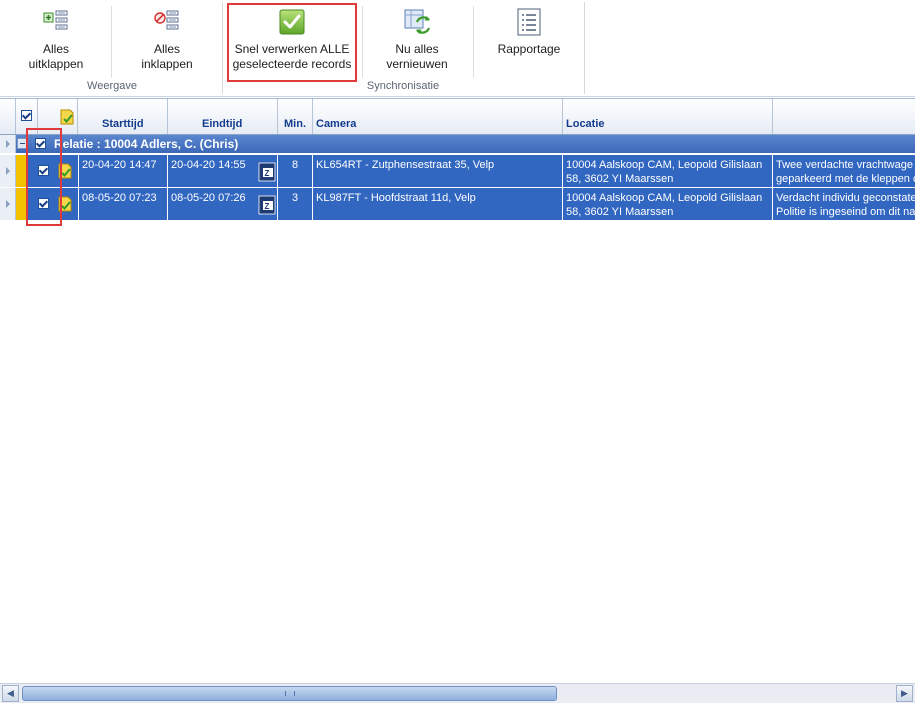  I want to click on scroll-right-arrow-icon: ▶, so click(904, 693).